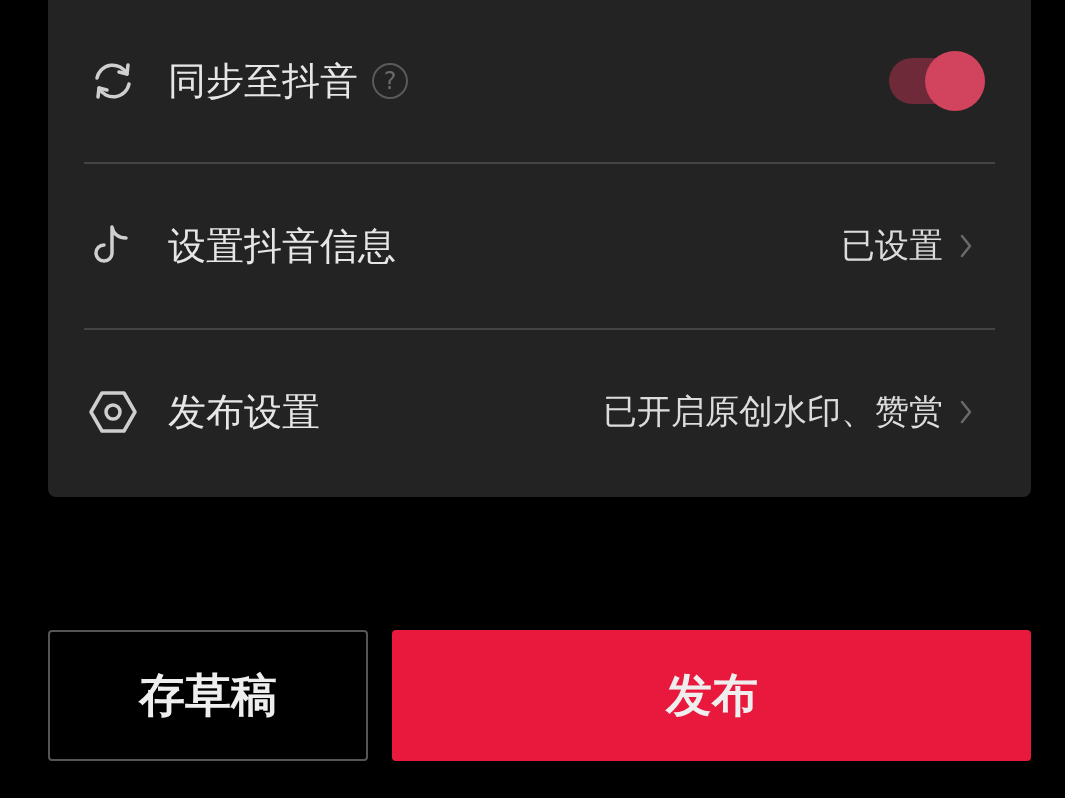 The image size is (1065, 798). What do you see at coordinates (282, 246) in the screenshot?
I see `setting-label: 设置抖音信息` at bounding box center [282, 246].